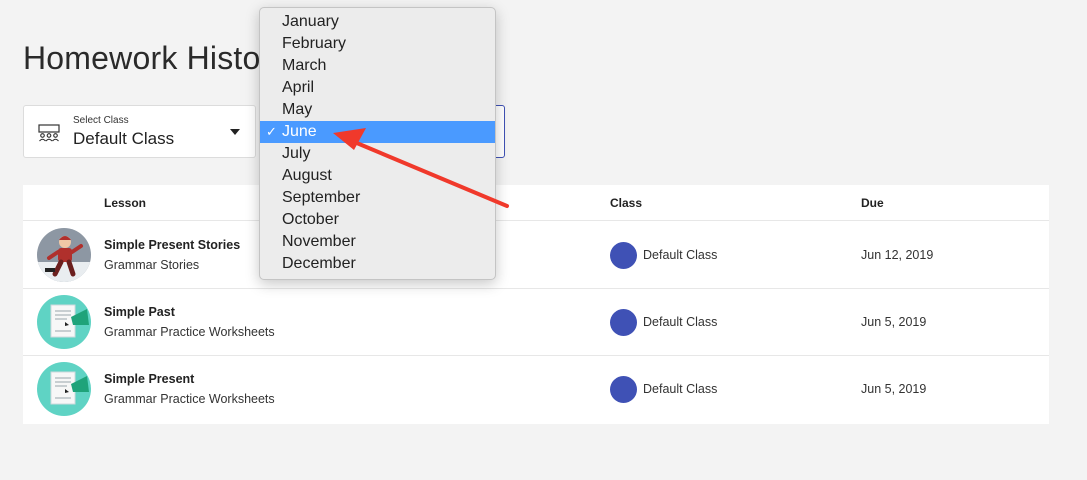  I want to click on chevron-down-icon, so click(235, 132).